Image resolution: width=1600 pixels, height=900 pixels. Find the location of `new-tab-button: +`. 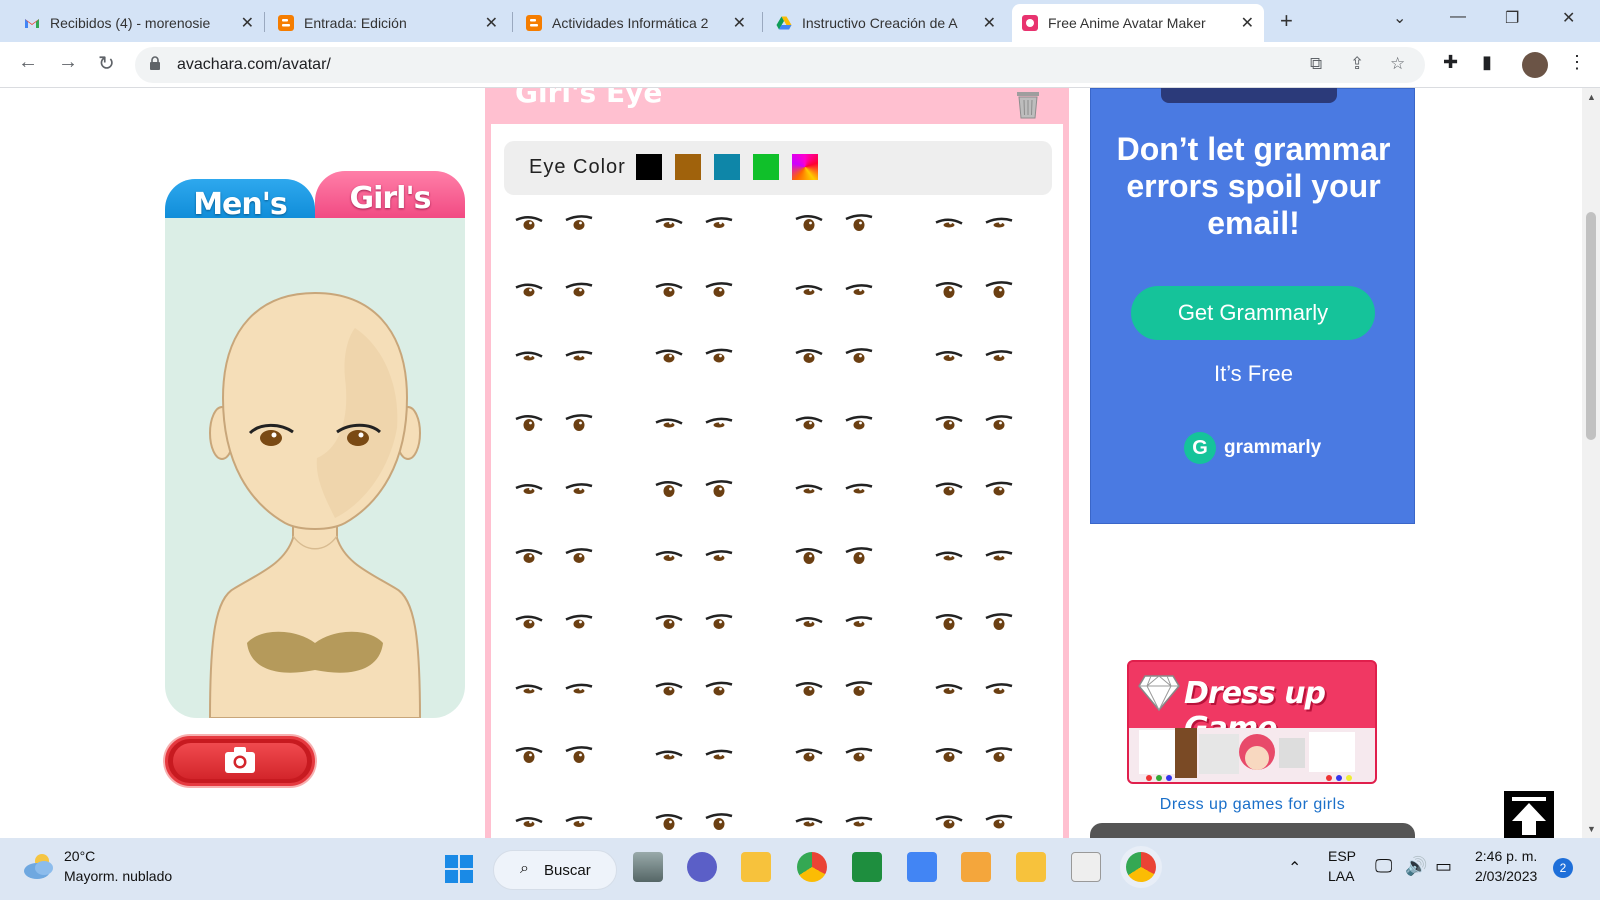

new-tab-button: + is located at coordinates (1286, 21).